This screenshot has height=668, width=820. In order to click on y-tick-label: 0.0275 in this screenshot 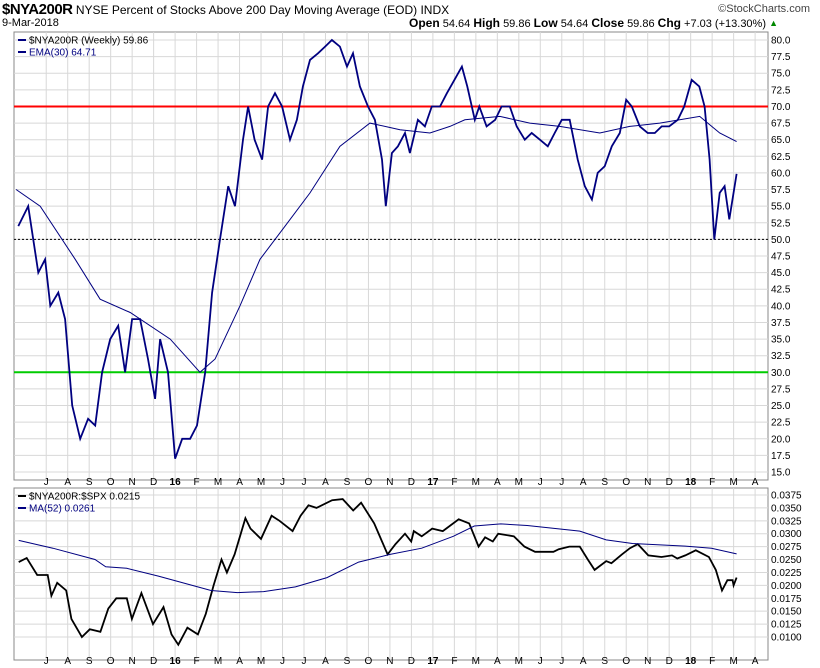, I will do `click(786, 547)`.